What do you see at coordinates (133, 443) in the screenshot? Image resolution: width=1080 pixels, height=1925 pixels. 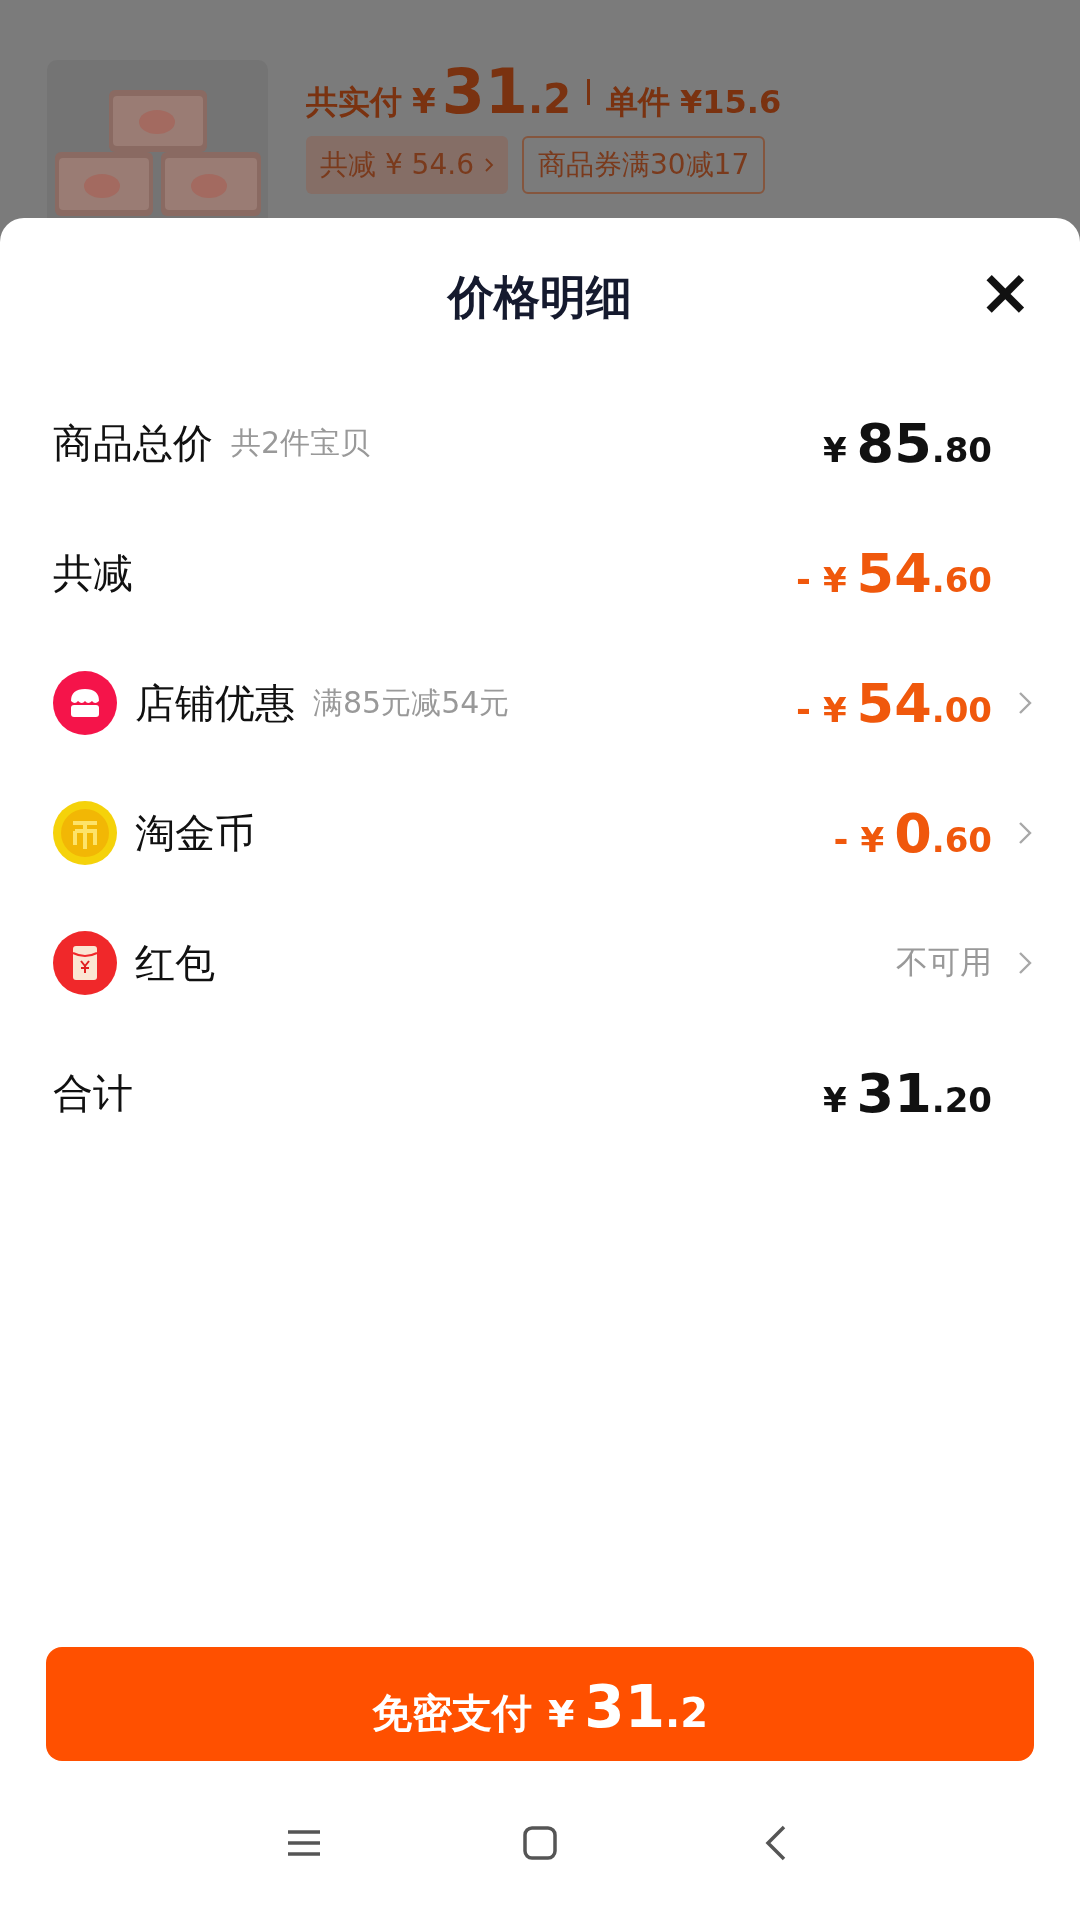 I see `row-label: 商品总价` at bounding box center [133, 443].